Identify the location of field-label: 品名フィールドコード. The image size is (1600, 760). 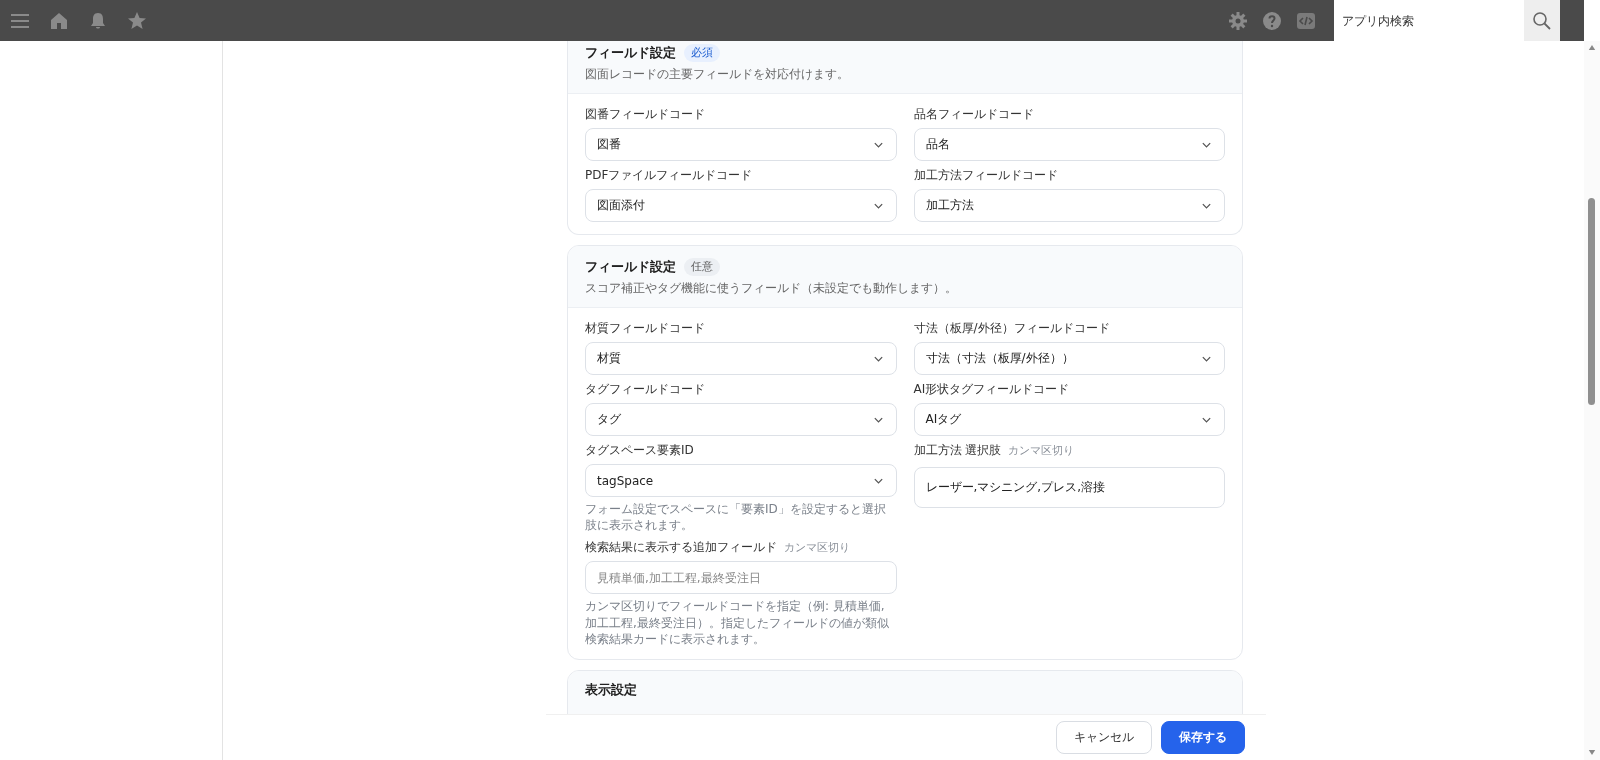
(973, 114).